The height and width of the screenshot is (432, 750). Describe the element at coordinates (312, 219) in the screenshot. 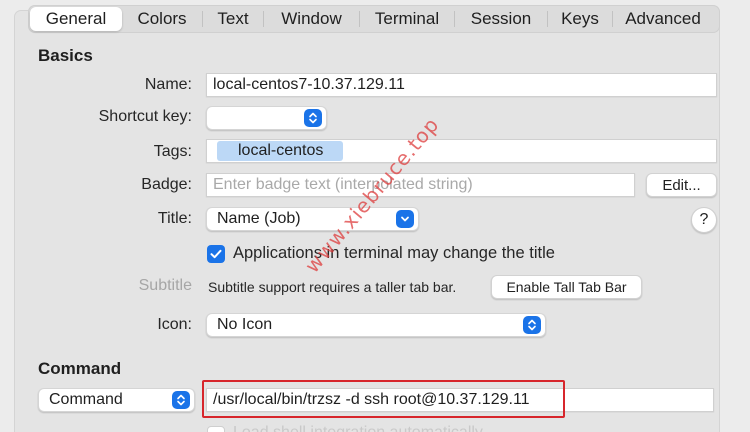

I see `title-popup: Name (Job)` at that location.